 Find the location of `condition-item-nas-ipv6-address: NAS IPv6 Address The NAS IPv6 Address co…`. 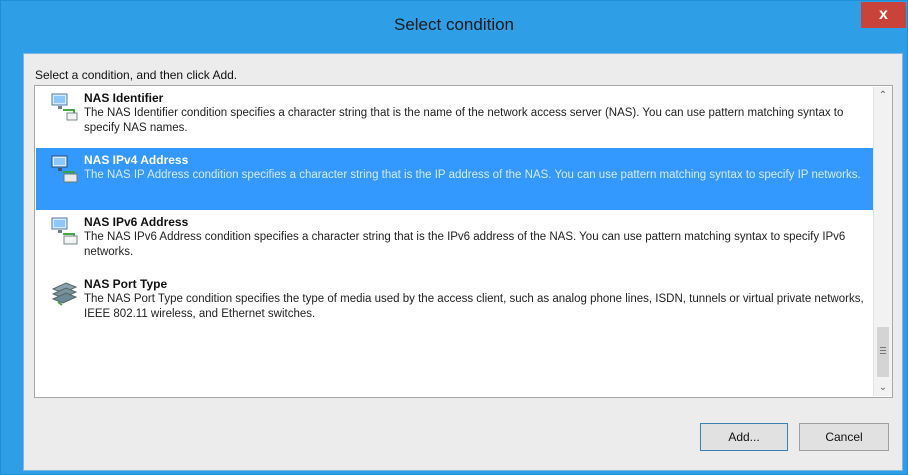

condition-item-nas-ipv6-address: NAS IPv6 Address The NAS IPv6 Address co… is located at coordinates (454, 241).